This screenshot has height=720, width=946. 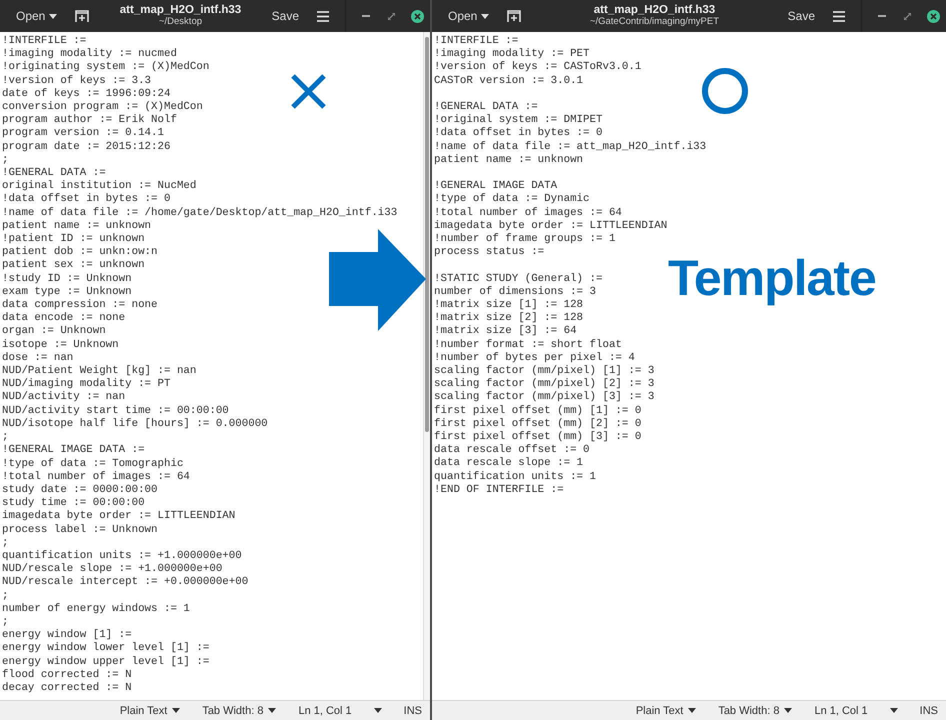 What do you see at coordinates (106, 68) in the screenshot?
I see `code-line: !originating system := (X)MedCon` at bounding box center [106, 68].